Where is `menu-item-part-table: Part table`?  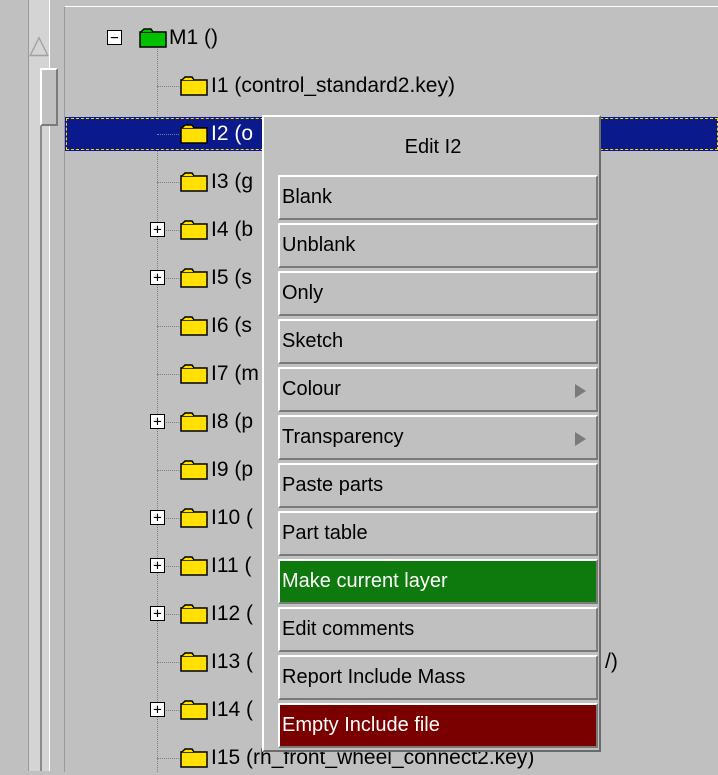
menu-item-part-table: Part table is located at coordinates (438, 533).